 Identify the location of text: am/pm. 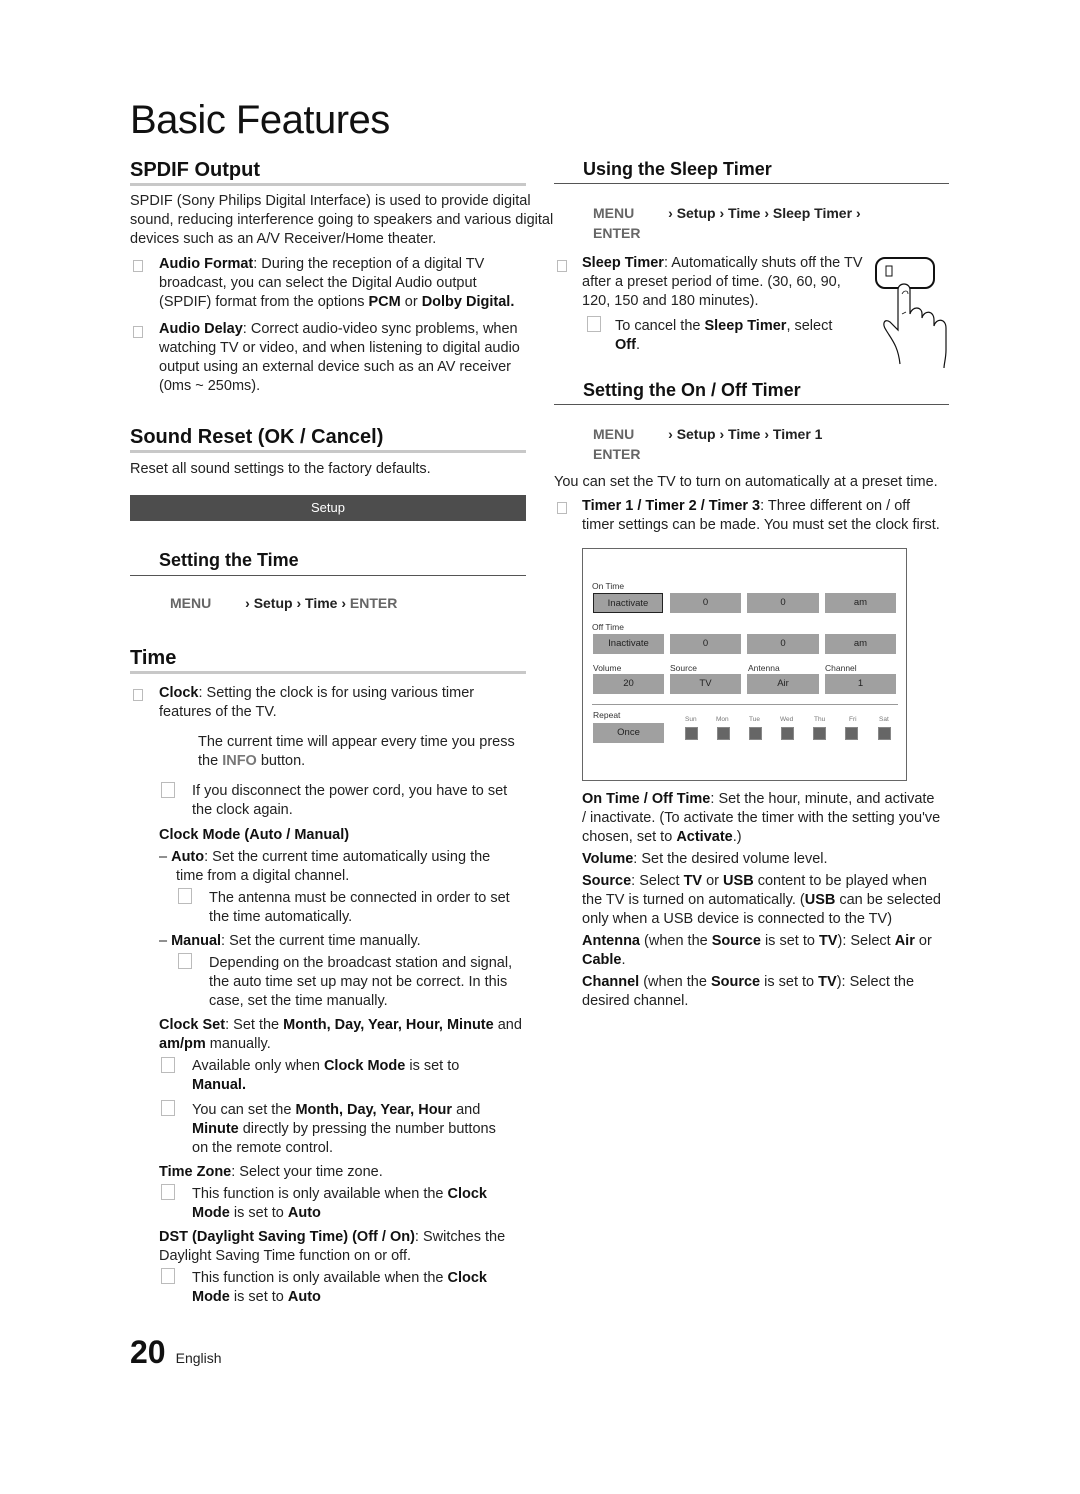
(182, 1044).